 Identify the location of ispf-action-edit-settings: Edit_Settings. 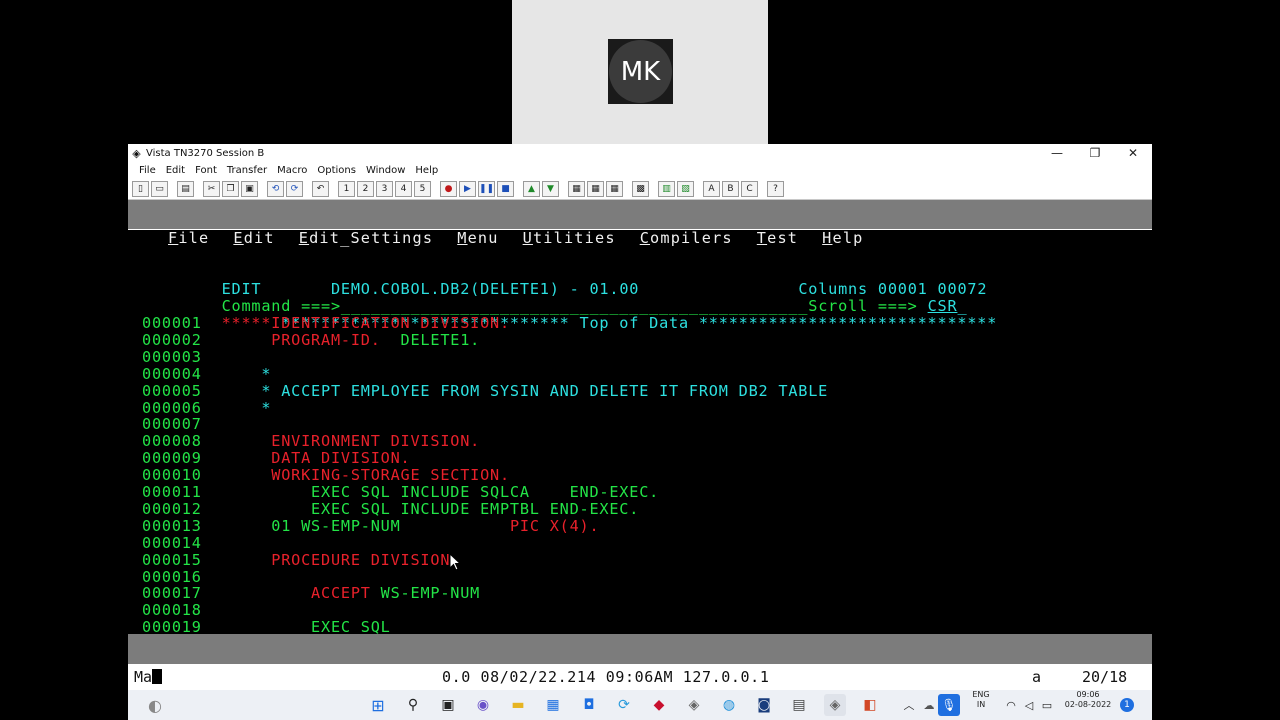
(366, 238).